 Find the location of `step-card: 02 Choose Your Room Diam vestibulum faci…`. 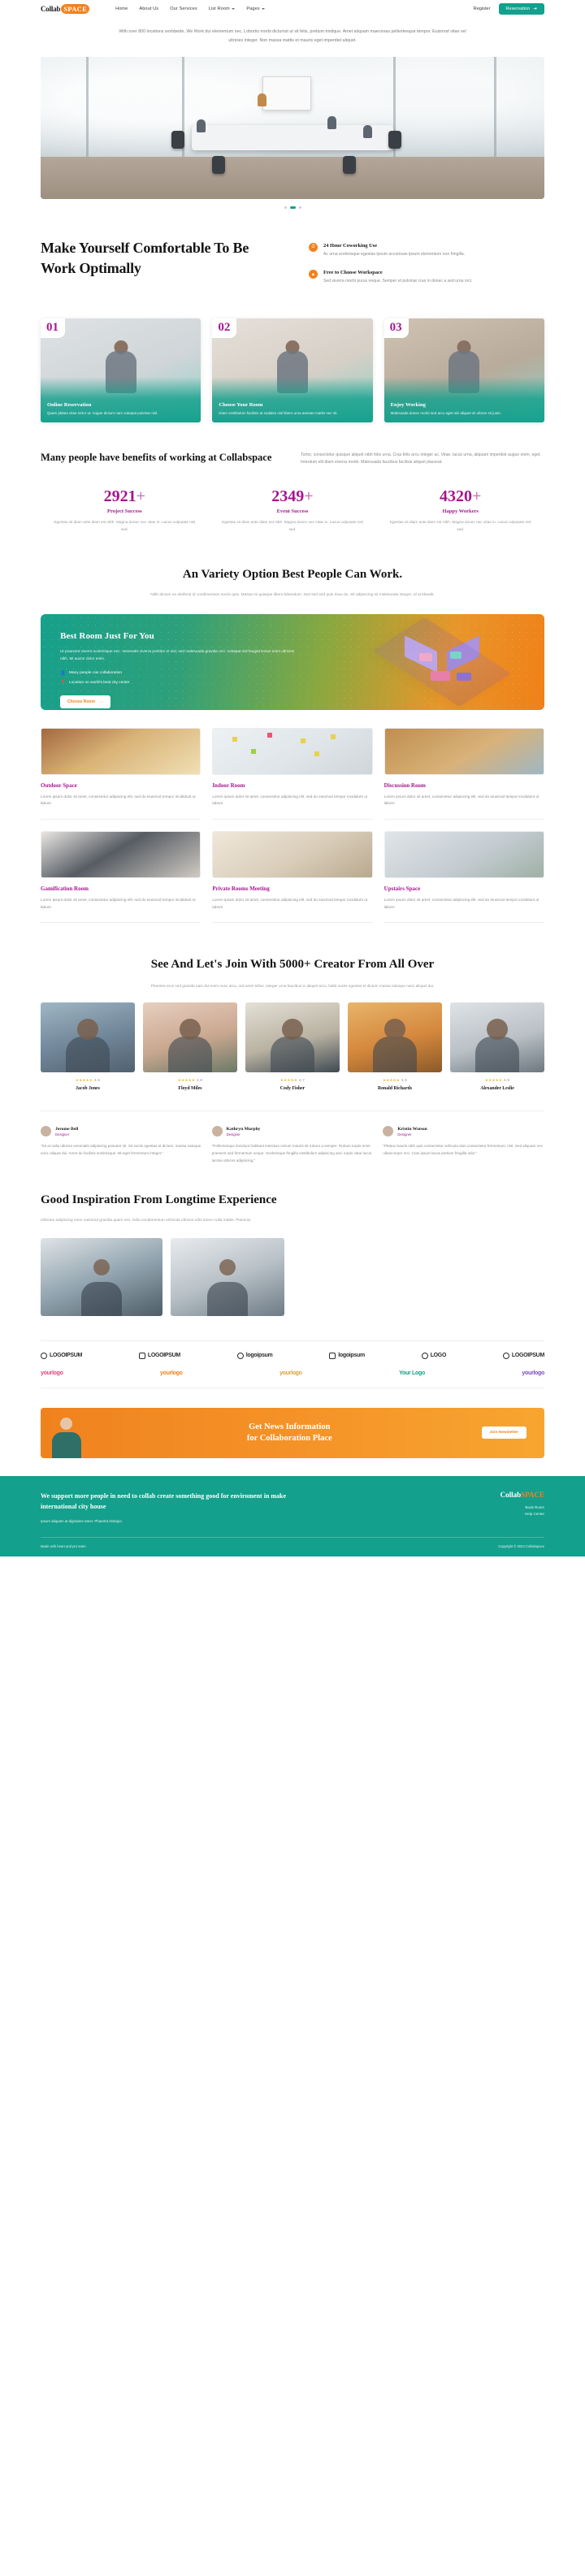

step-card: 02 Choose Your Room Diam vestibulum faci… is located at coordinates (292, 370).